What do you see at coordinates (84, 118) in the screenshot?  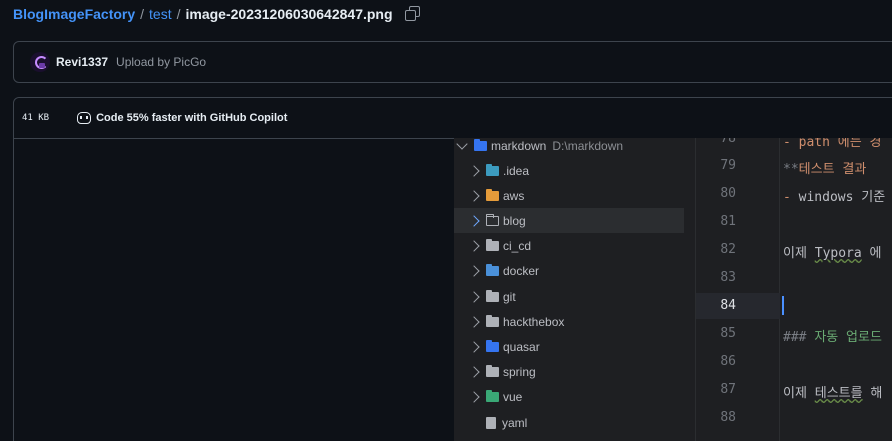 I see `copilot-icon` at bounding box center [84, 118].